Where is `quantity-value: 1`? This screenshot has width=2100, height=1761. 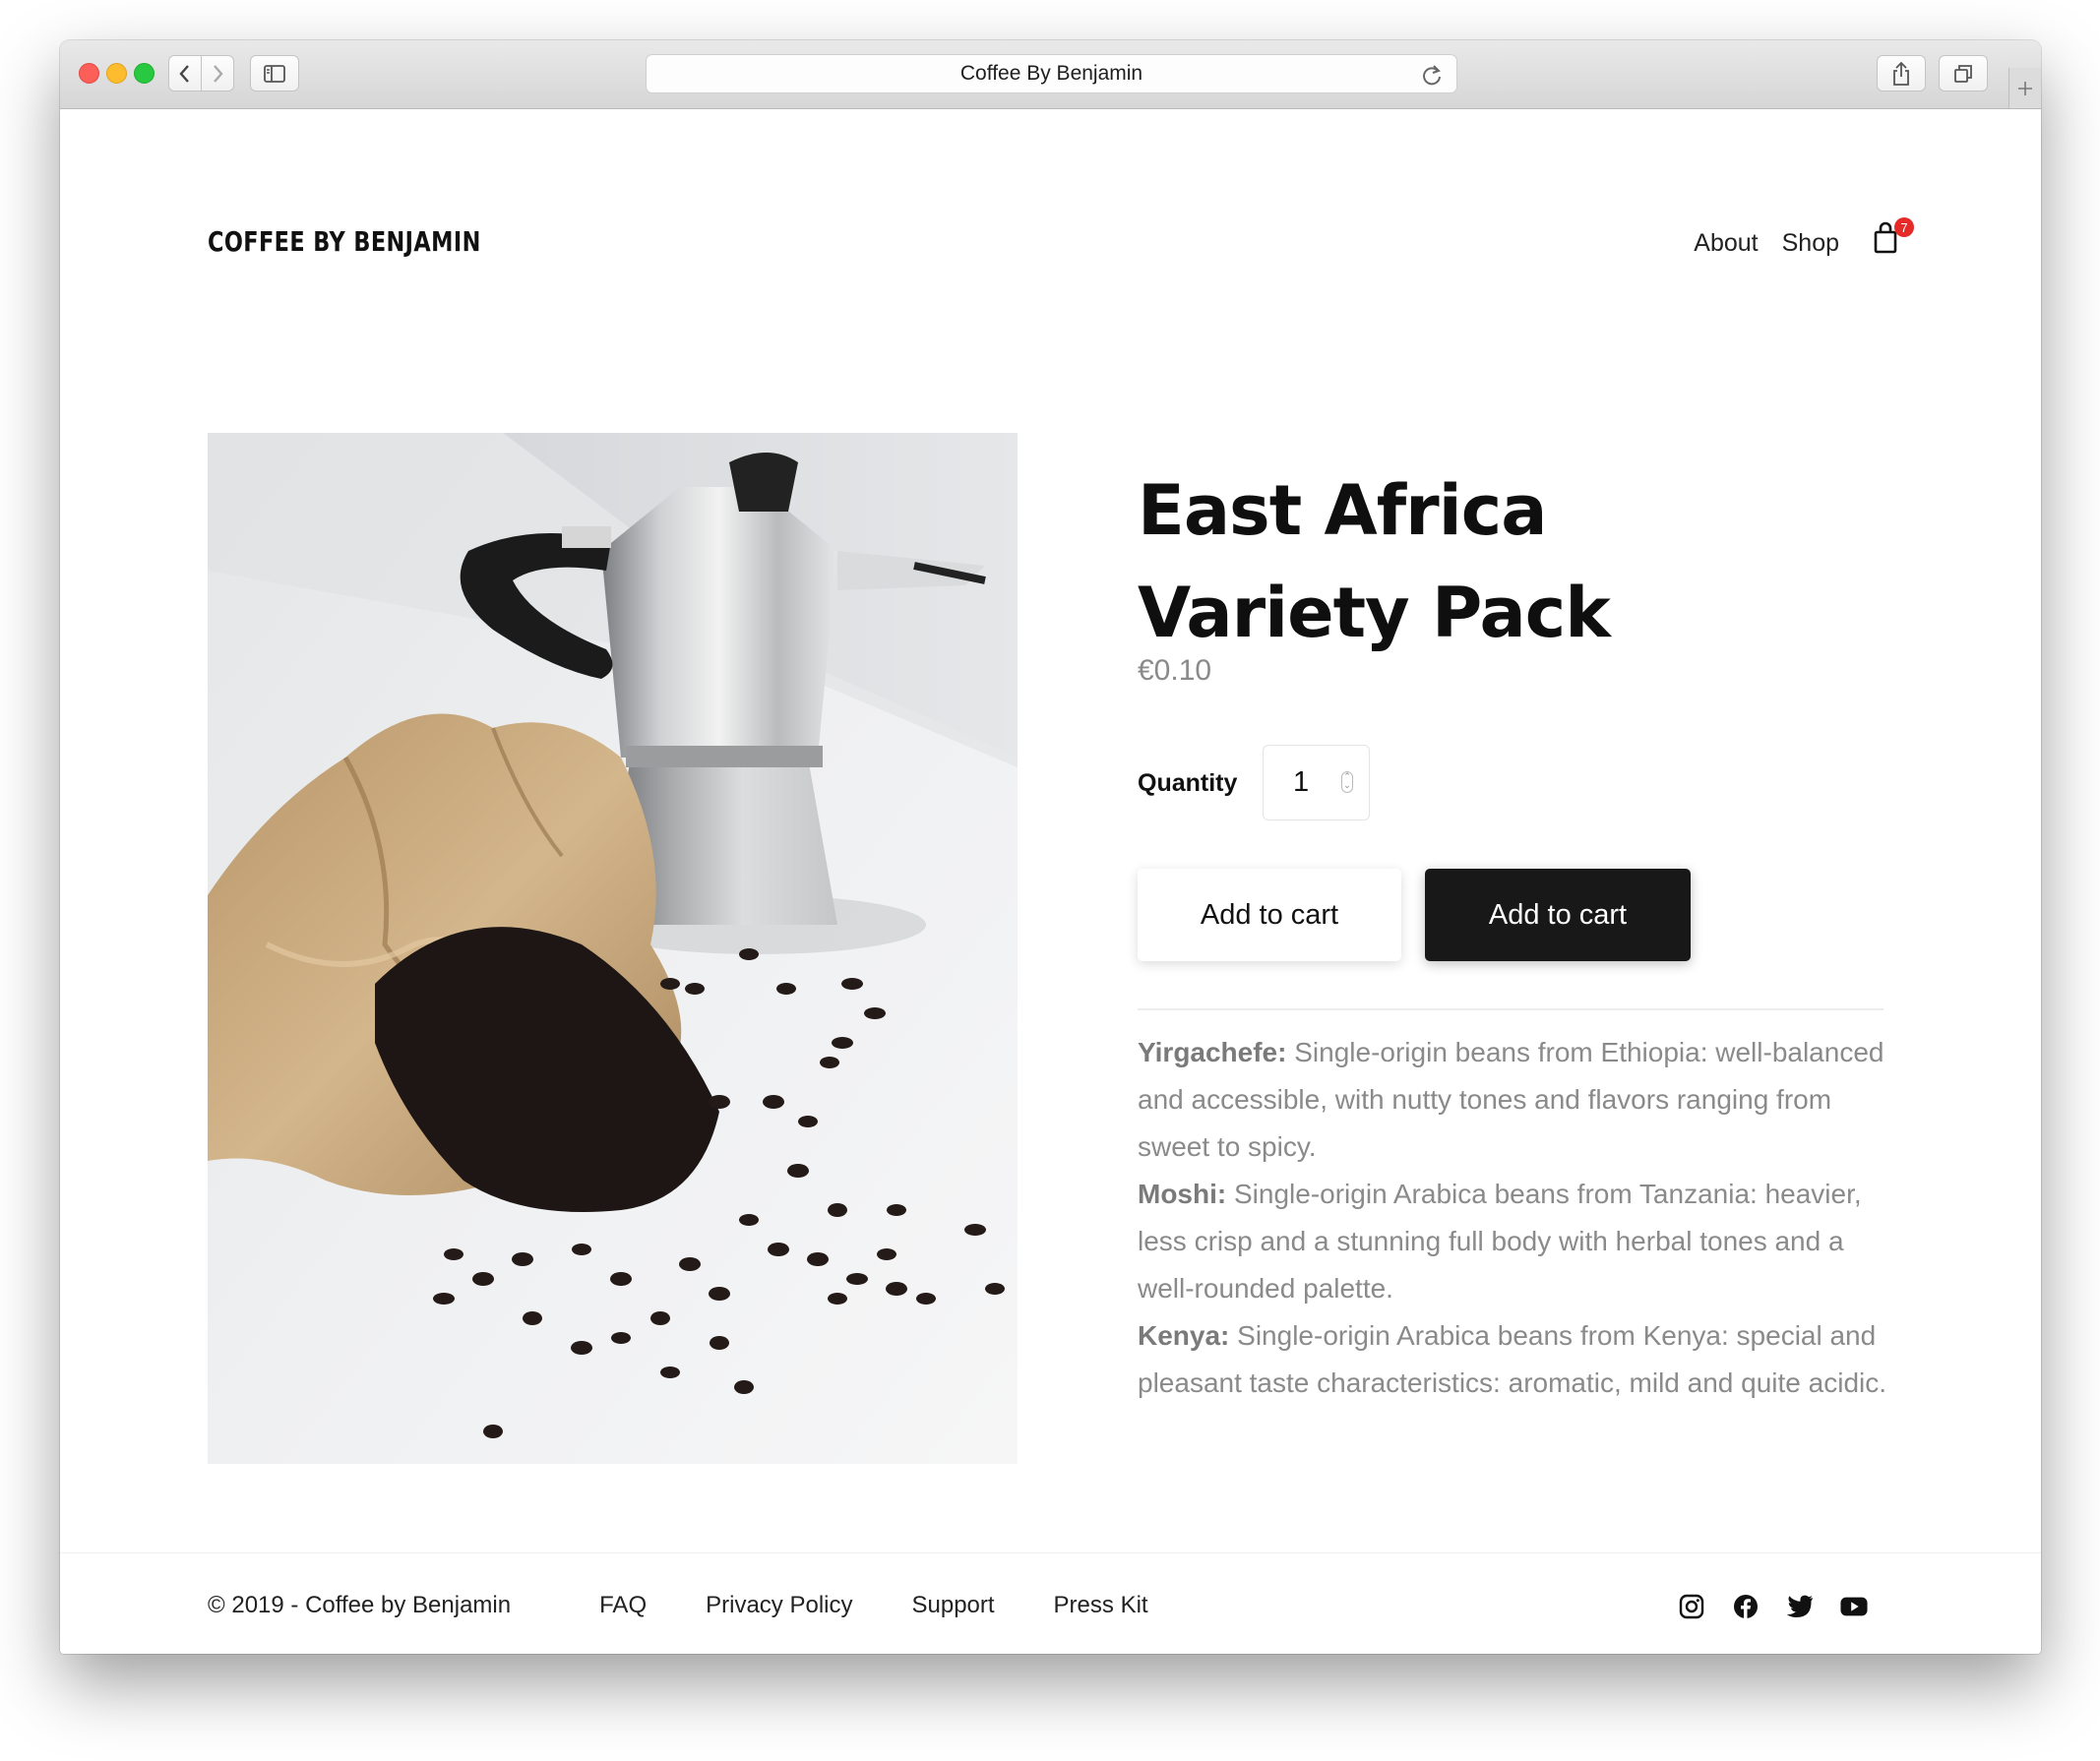
quantity-value: 1 is located at coordinates (1301, 782).